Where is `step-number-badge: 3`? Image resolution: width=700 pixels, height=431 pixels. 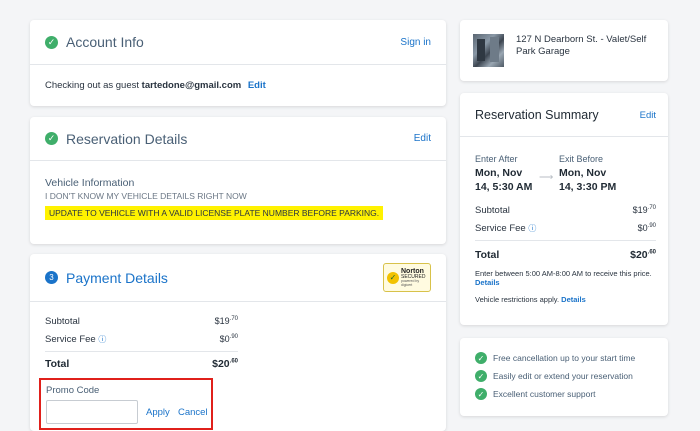 step-number-badge: 3 is located at coordinates (51, 277).